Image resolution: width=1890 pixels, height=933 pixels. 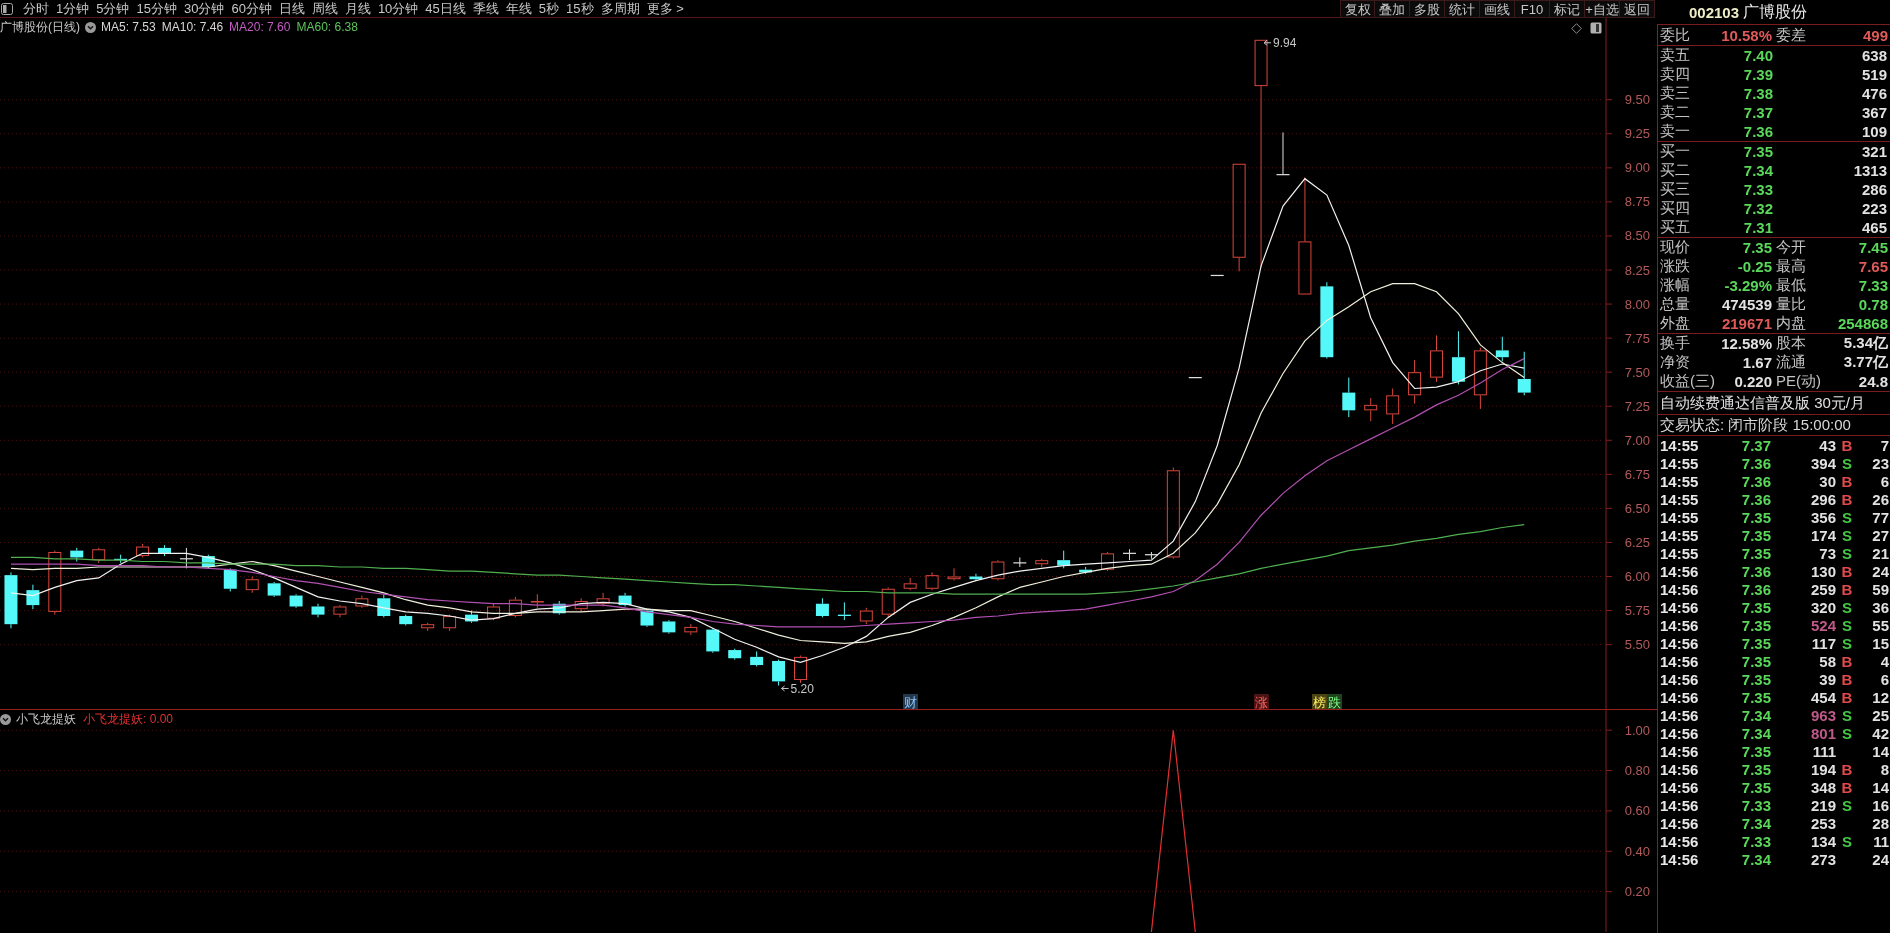 What do you see at coordinates (1637, 440) in the screenshot?
I see `axis-label: 7.00` at bounding box center [1637, 440].